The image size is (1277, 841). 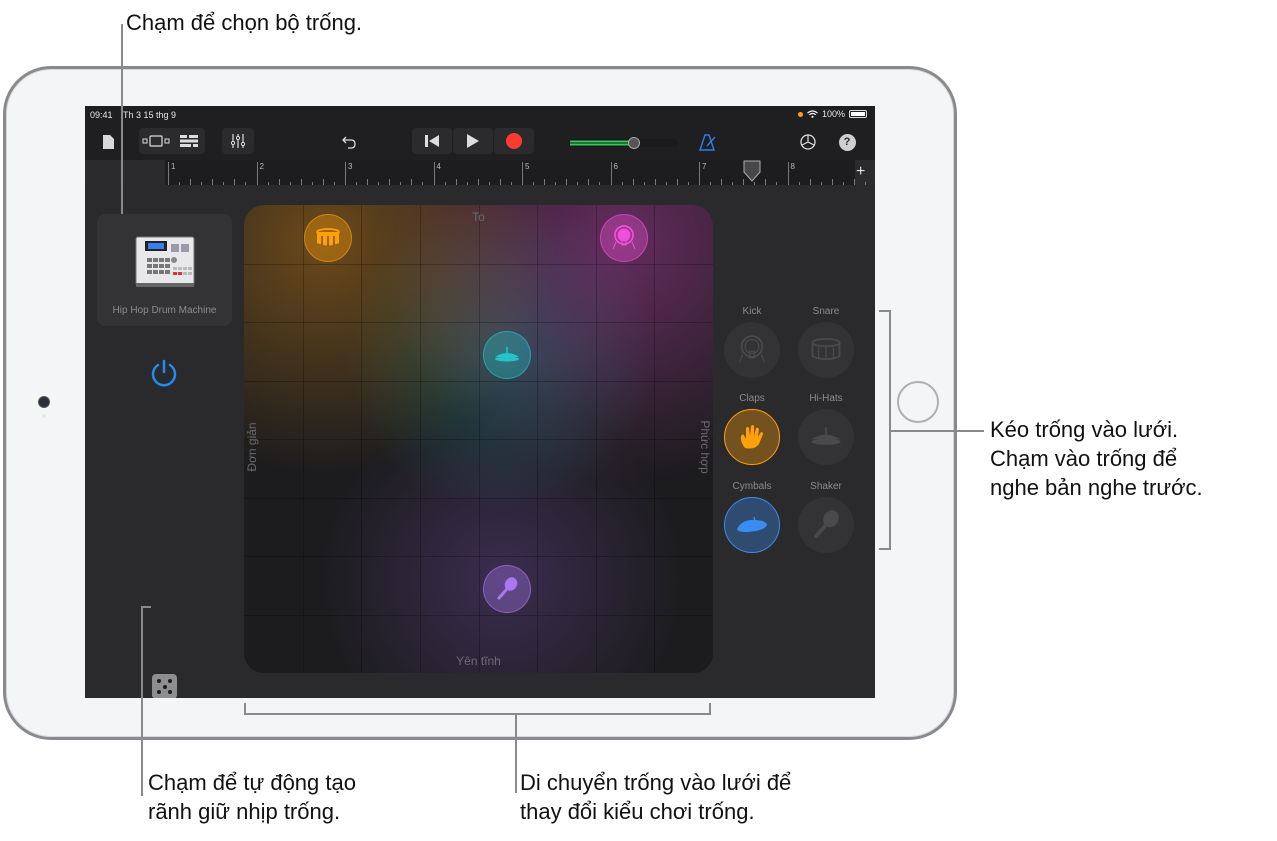 What do you see at coordinates (752, 171) in the screenshot?
I see `playhead` at bounding box center [752, 171].